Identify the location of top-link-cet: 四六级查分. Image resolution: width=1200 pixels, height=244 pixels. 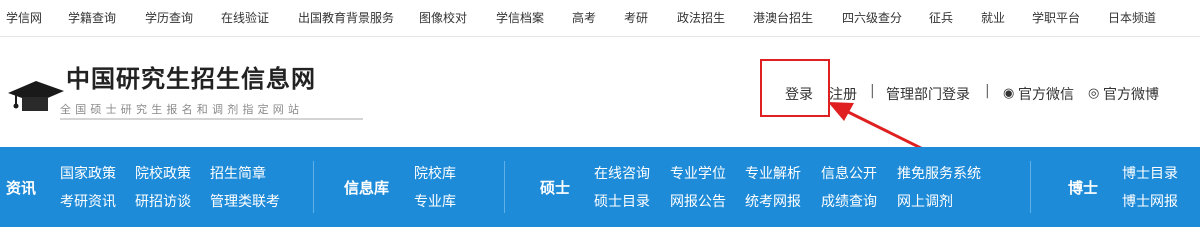
(872, 18).